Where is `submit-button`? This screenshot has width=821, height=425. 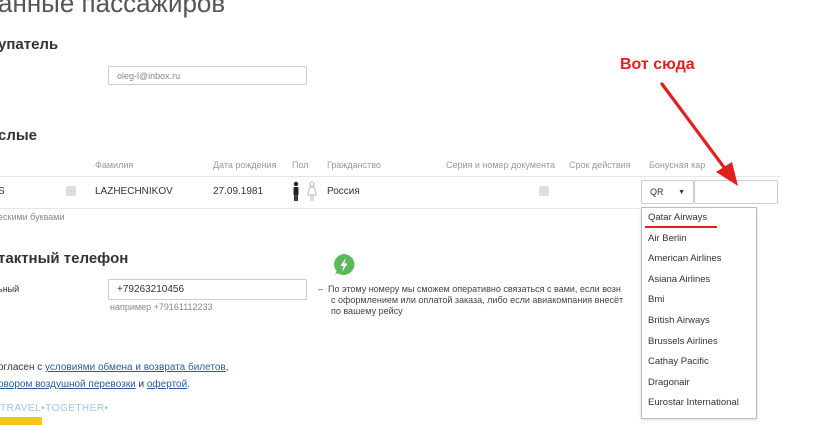 submit-button is located at coordinates (21, 421).